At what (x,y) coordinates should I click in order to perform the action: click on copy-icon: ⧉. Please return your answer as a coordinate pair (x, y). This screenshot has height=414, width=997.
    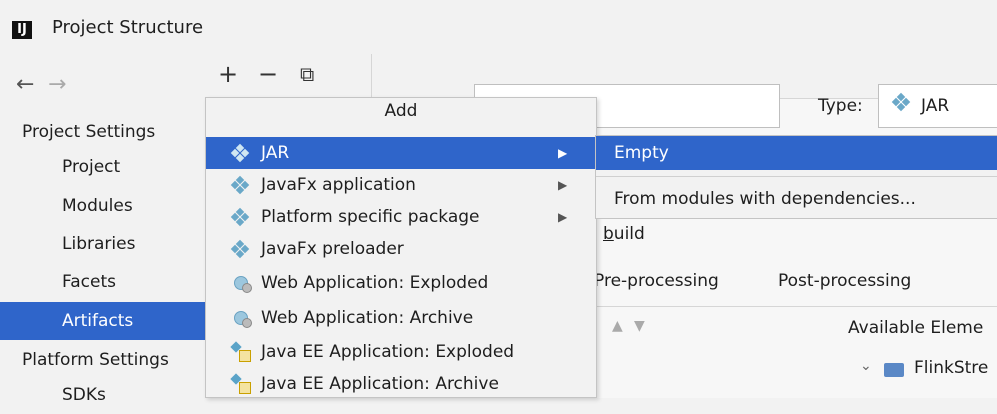
    Looking at the image, I should click on (307, 74).